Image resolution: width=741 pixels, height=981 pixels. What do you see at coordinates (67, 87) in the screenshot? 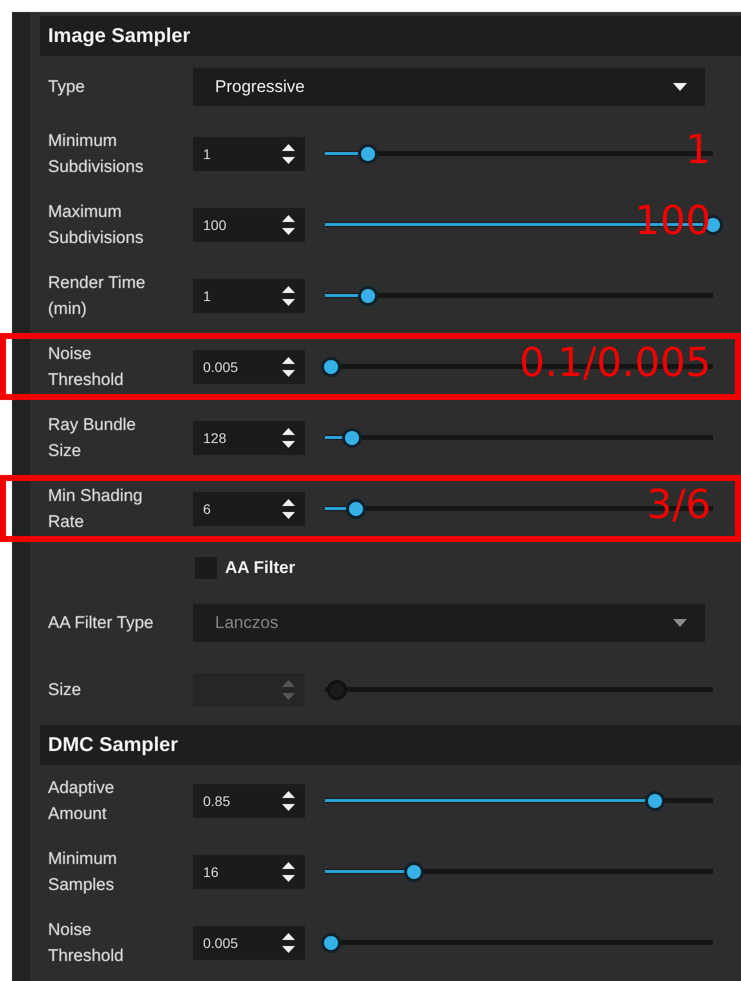
I see `field-label: Type` at bounding box center [67, 87].